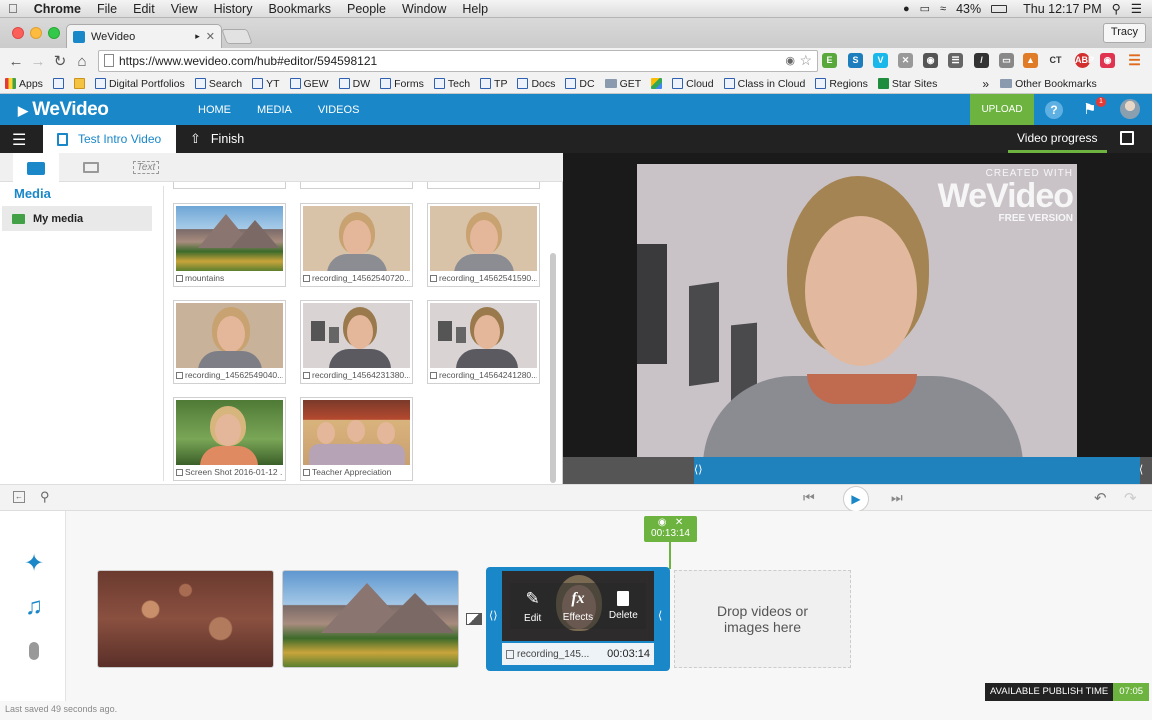 The height and width of the screenshot is (720, 1152). Describe the element at coordinates (493, 615) in the screenshot. I see `clip-trim-left-handle: ⟨⟩` at that location.